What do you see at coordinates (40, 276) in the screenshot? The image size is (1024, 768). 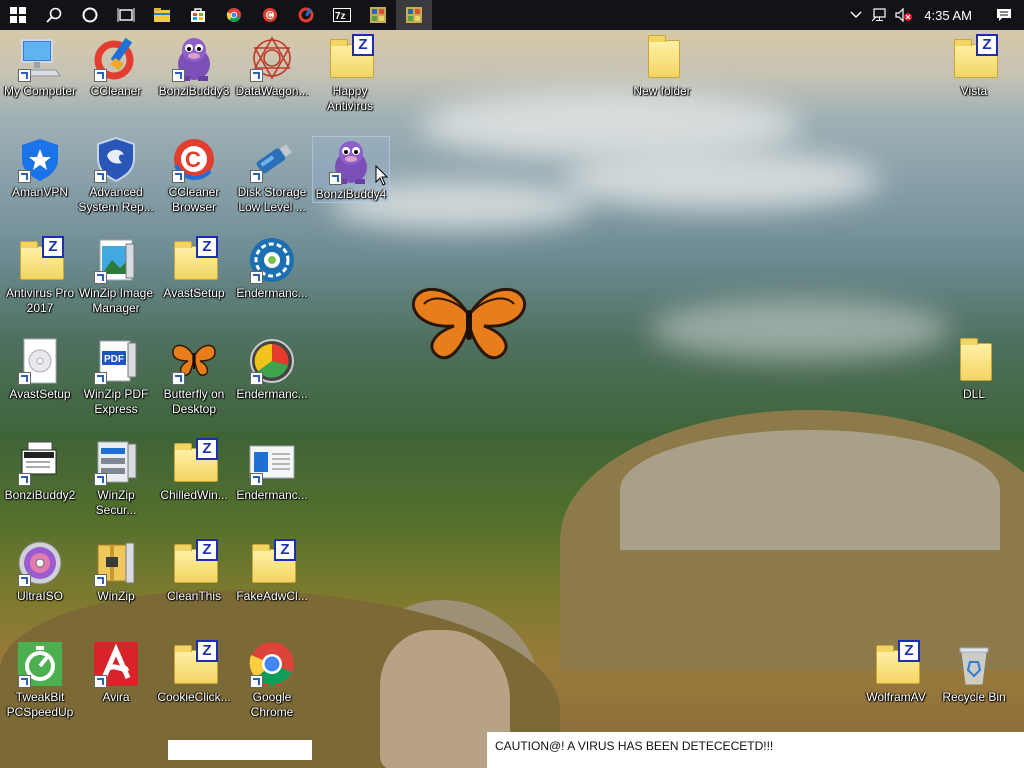 I see `desktop-icon-antivirus-pro-2017: Z Antivirus Pro 2017` at bounding box center [40, 276].